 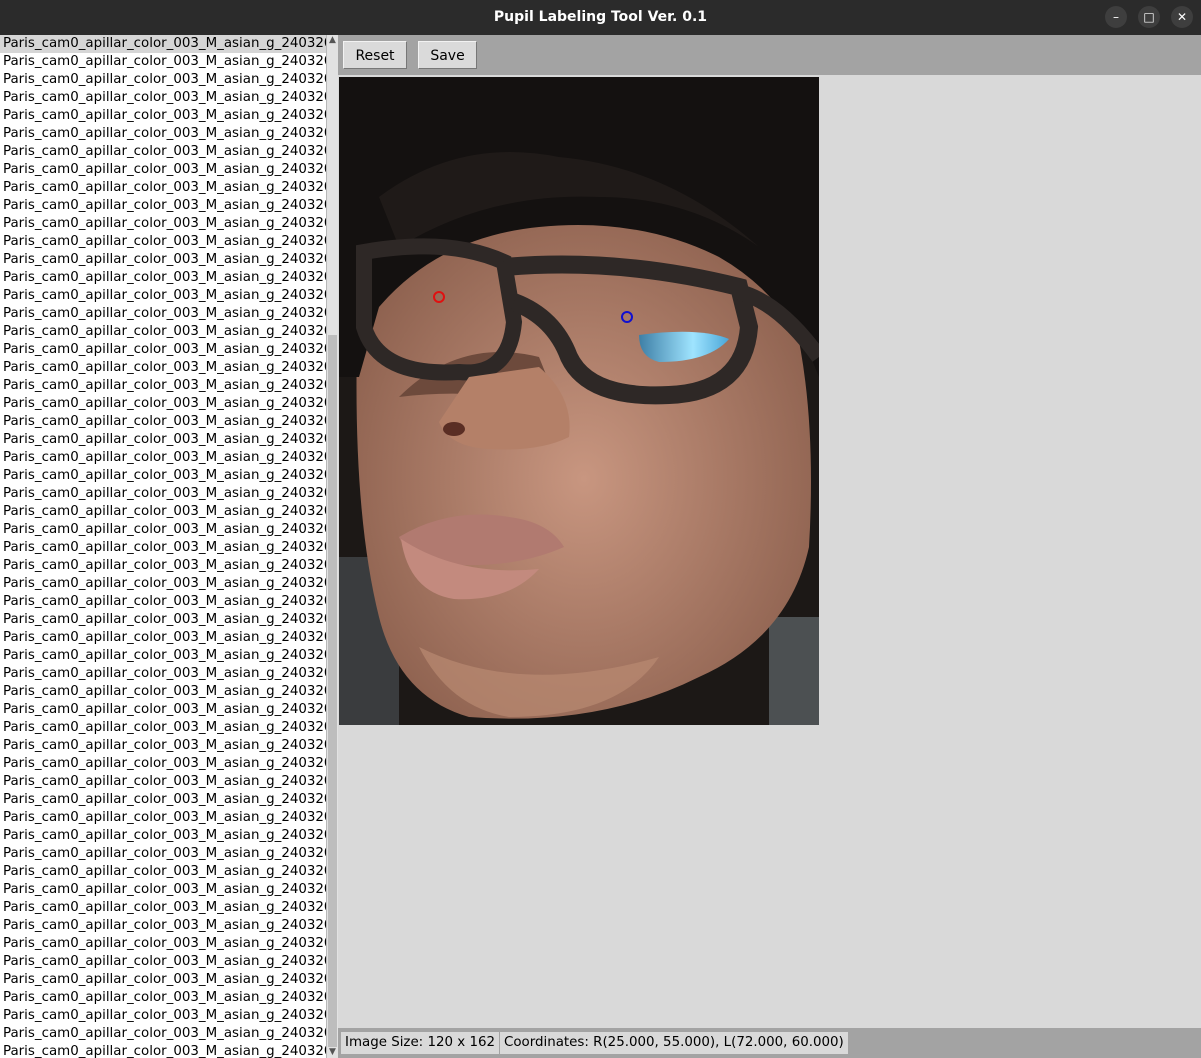 I want to click on minimize-button: –, so click(x=1116, y=17).